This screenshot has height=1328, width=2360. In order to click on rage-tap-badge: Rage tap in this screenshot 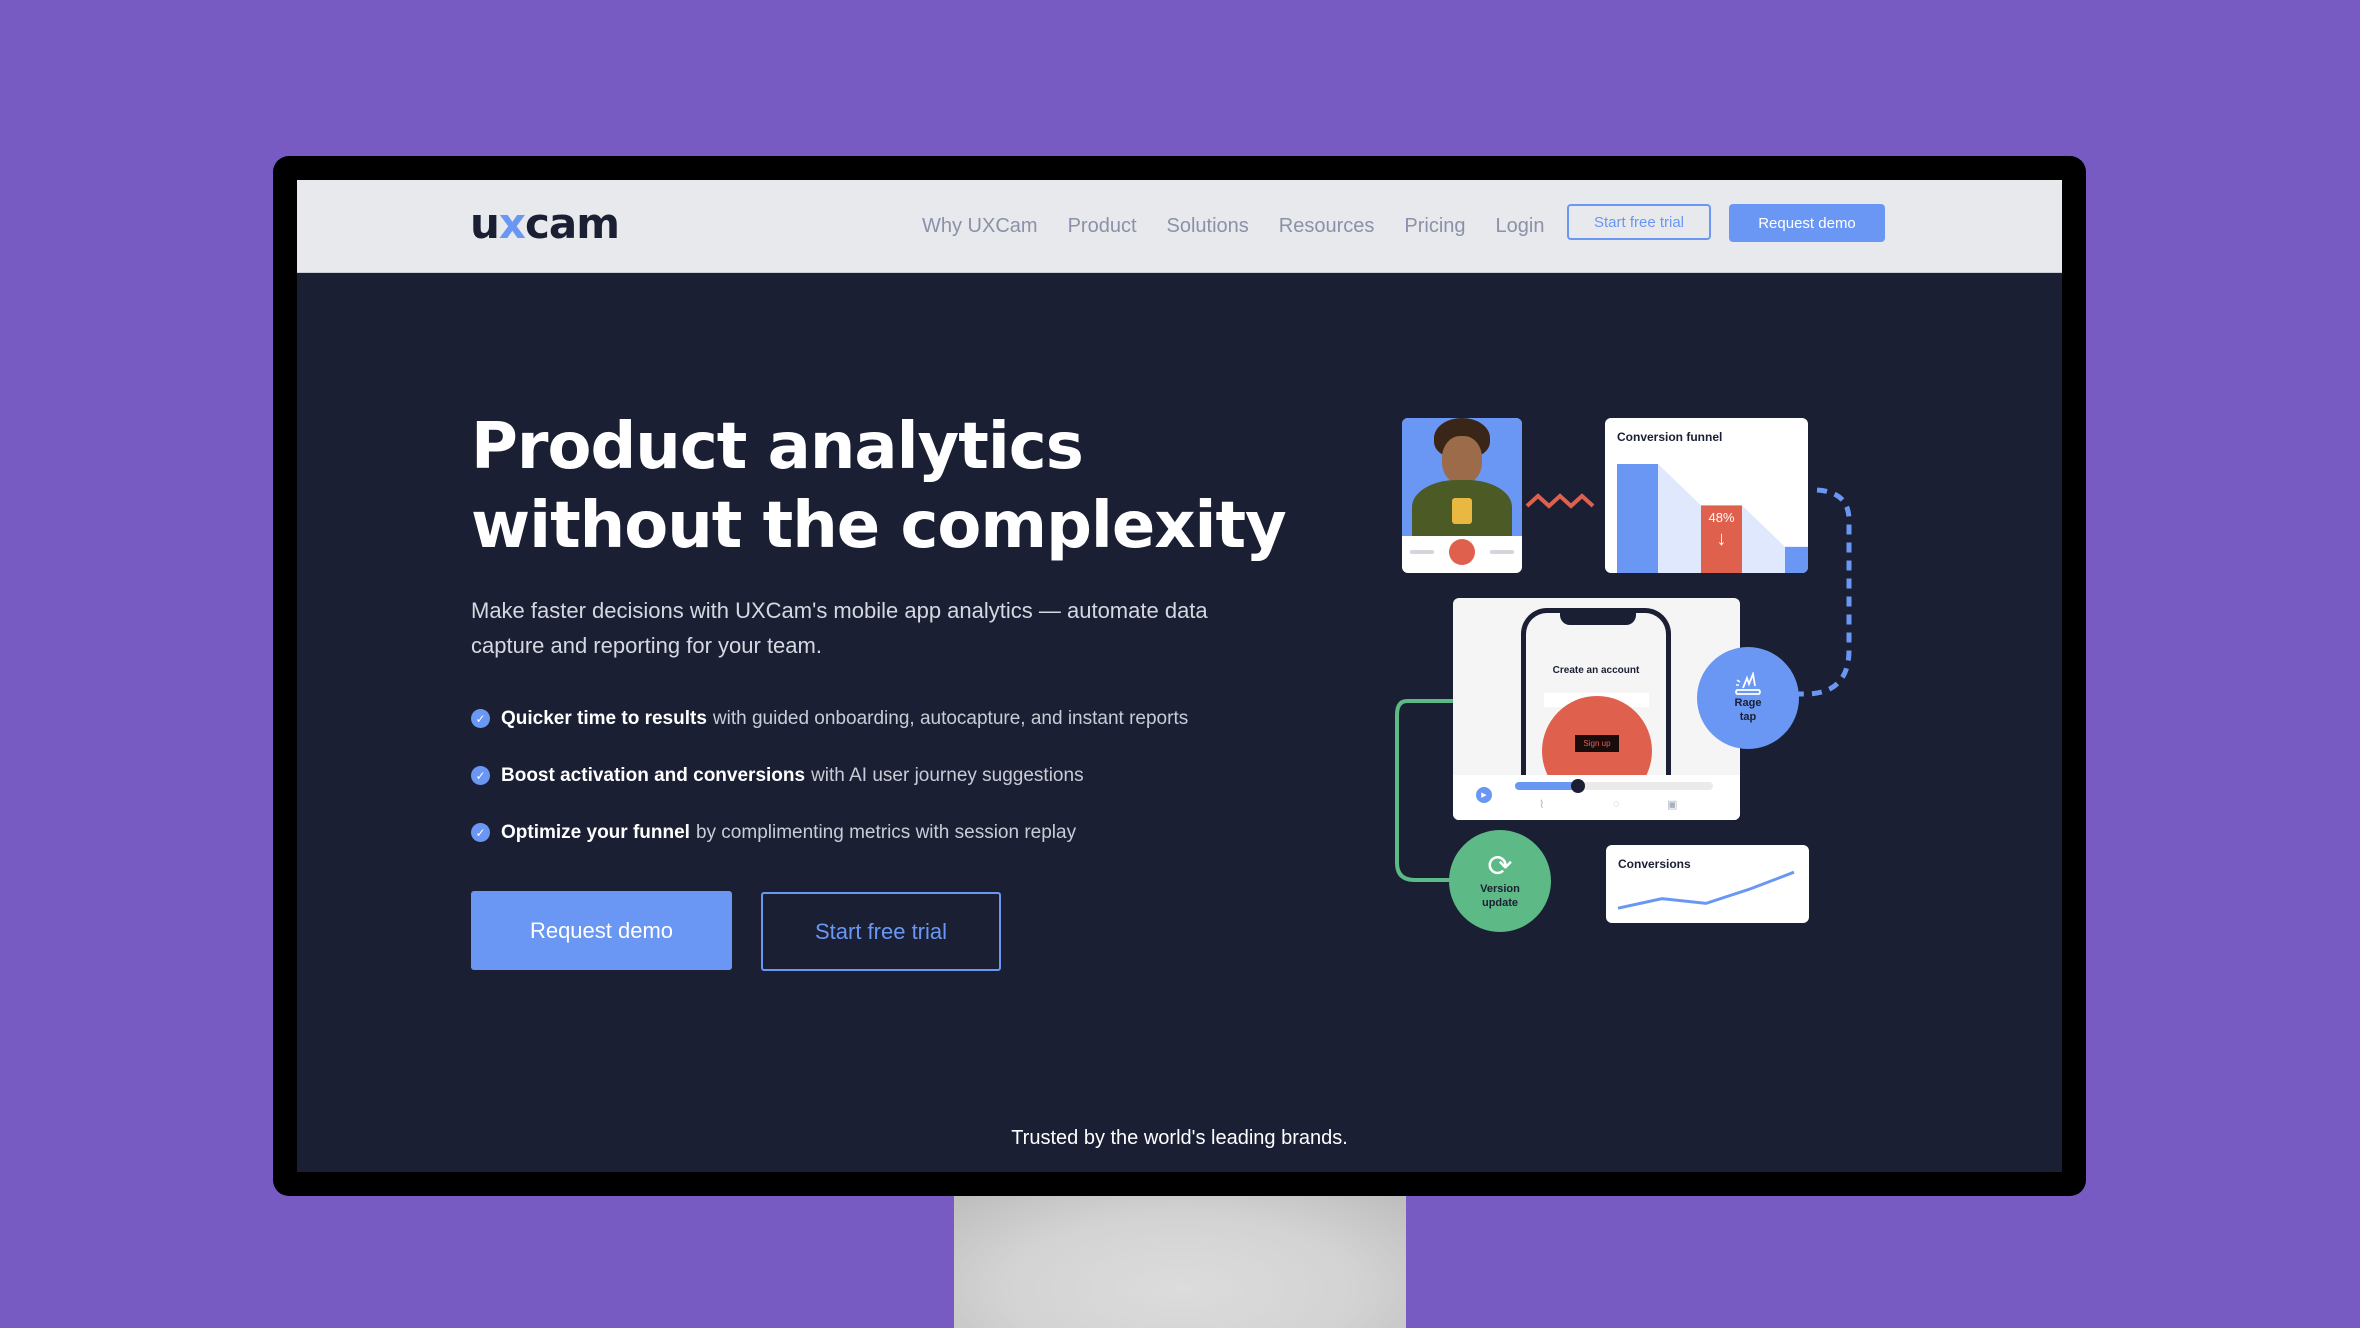, I will do `click(1748, 698)`.